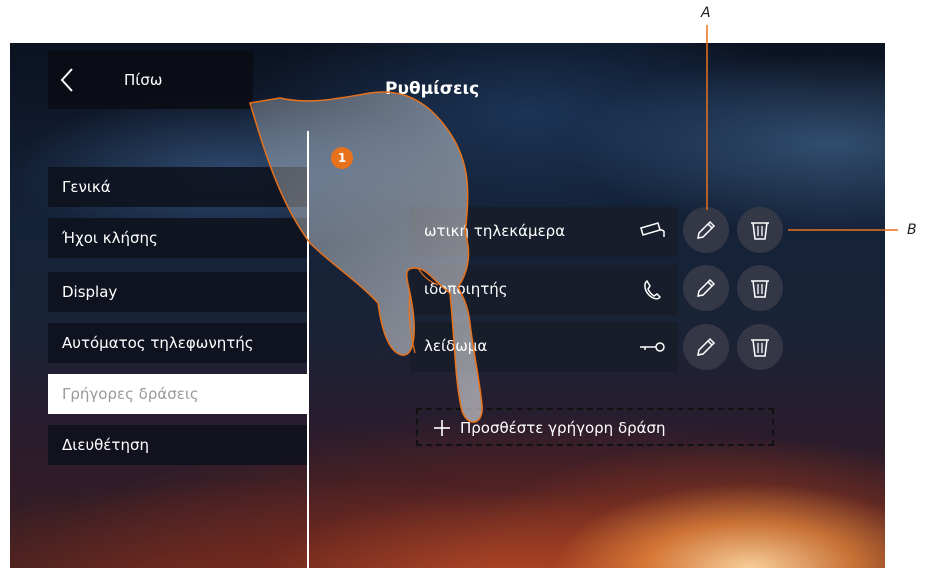 The height and width of the screenshot is (568, 931). What do you see at coordinates (706, 13) in the screenshot?
I see `callout-label-a: A` at bounding box center [706, 13].